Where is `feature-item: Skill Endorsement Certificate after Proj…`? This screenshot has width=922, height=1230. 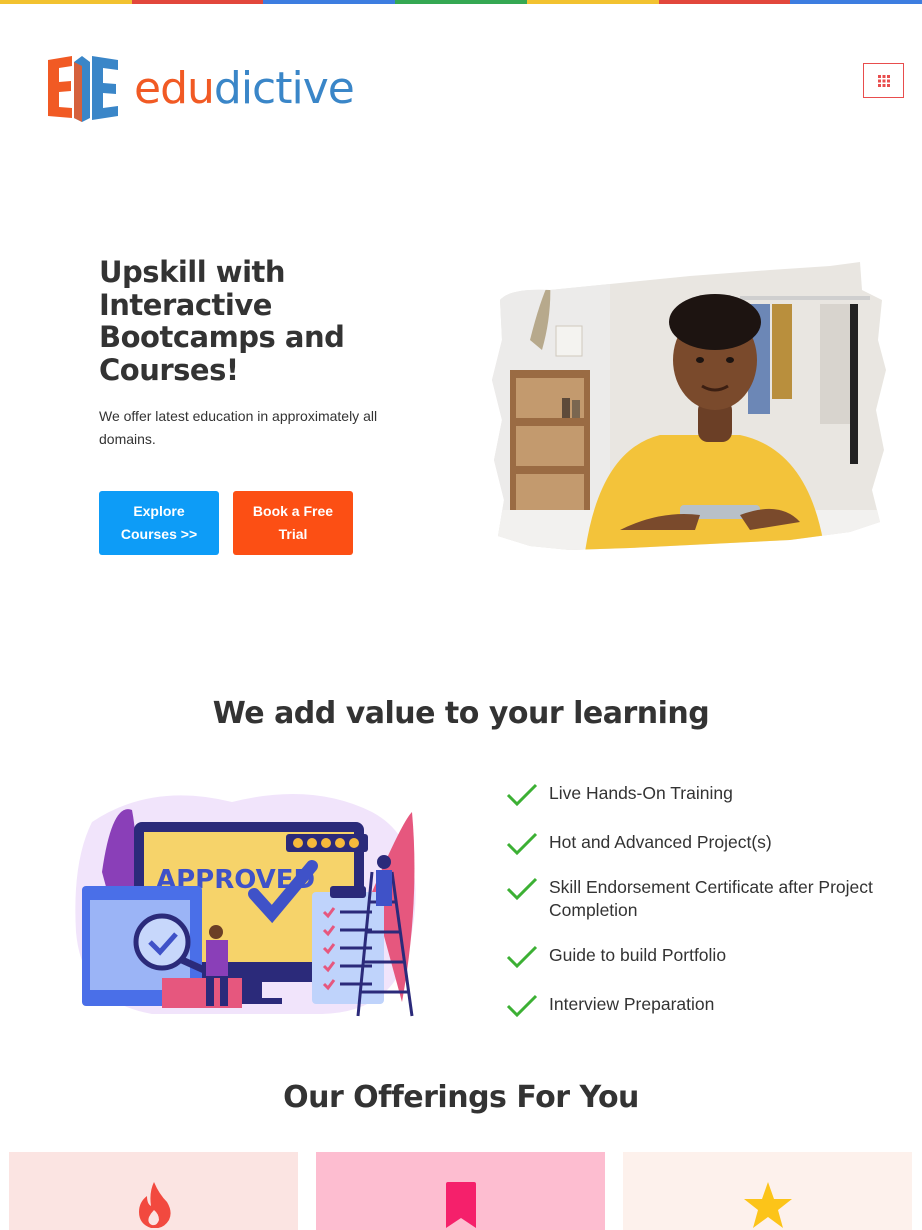 feature-item: Skill Endorsement Certificate after Proj… is located at coordinates (706, 899).